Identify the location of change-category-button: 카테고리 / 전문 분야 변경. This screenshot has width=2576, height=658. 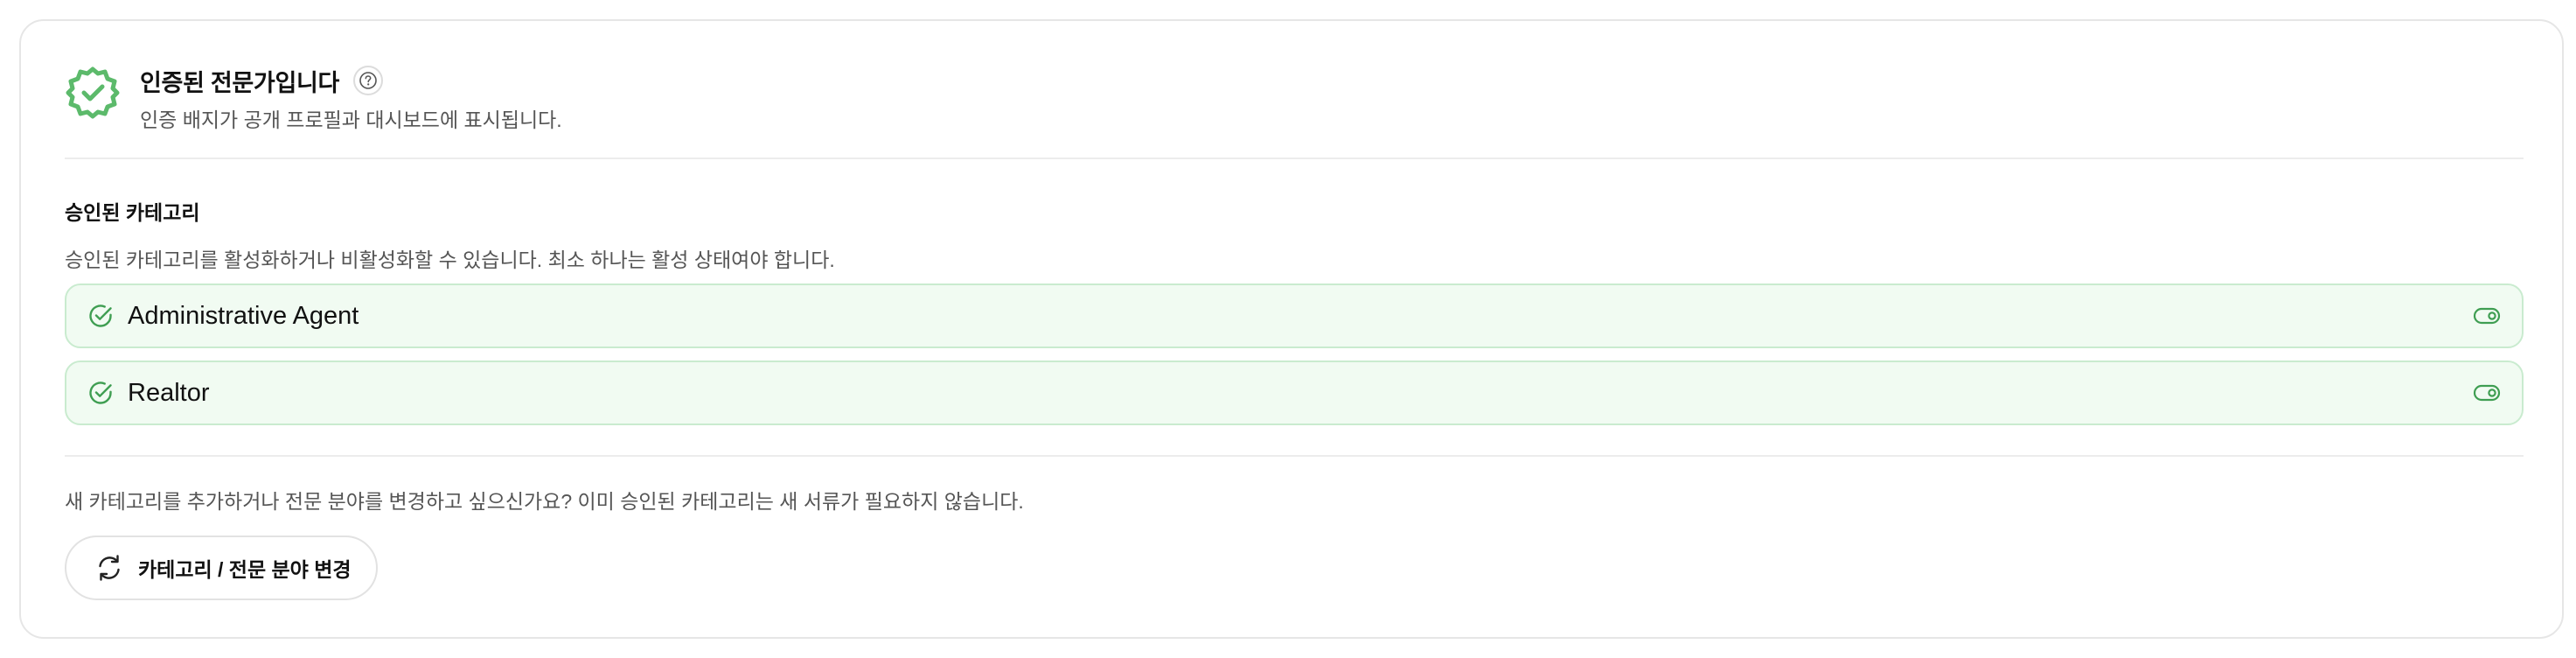
(221, 568).